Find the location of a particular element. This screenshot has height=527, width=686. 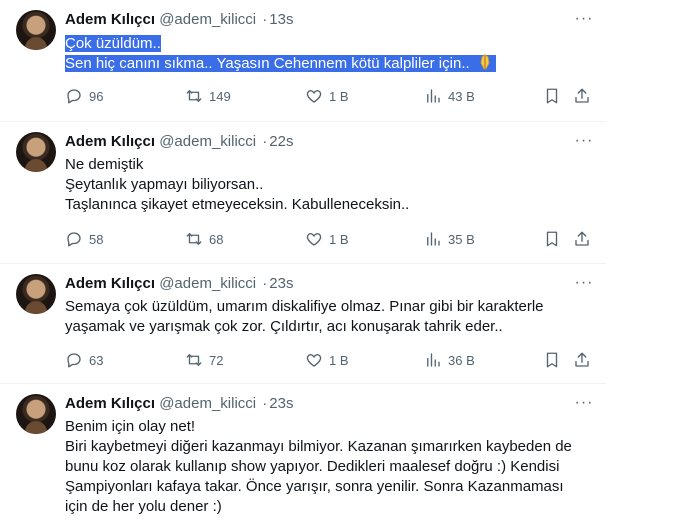

views-count: 35 B is located at coordinates (461, 239).